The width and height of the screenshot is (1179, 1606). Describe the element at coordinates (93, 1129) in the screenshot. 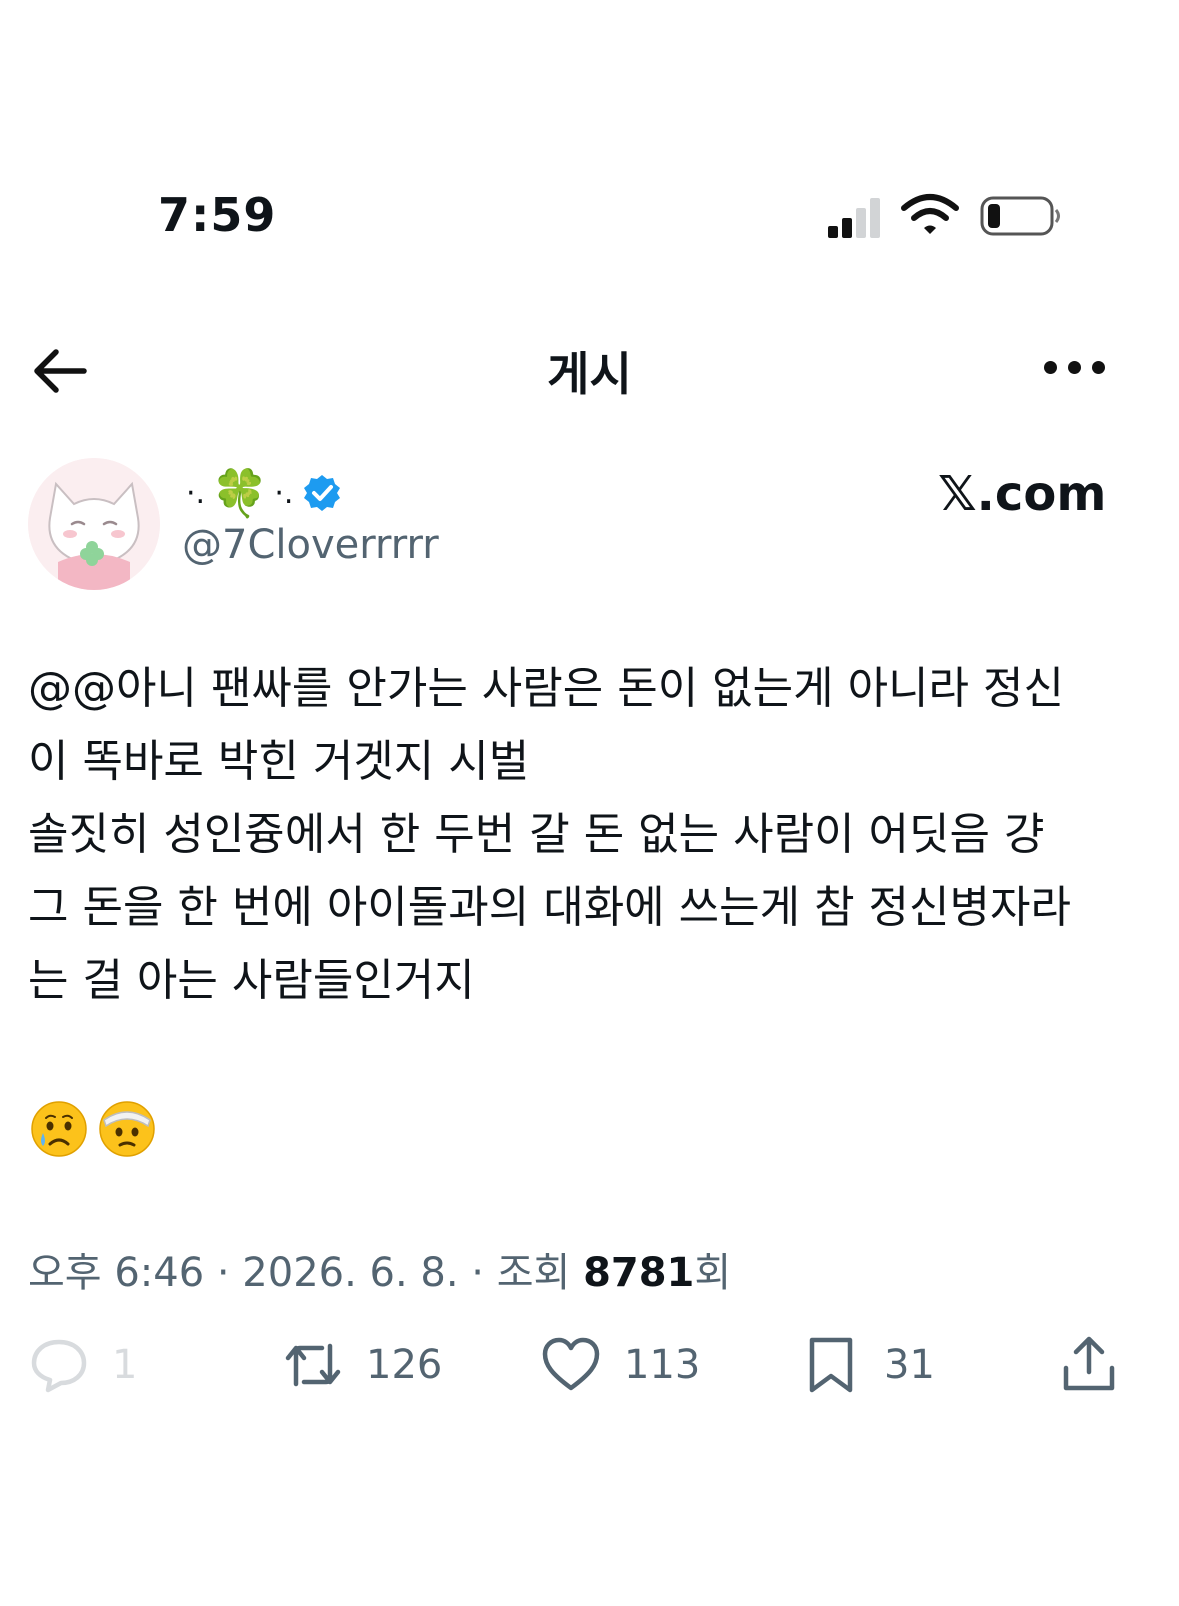

I see `tweet-emojis` at that location.